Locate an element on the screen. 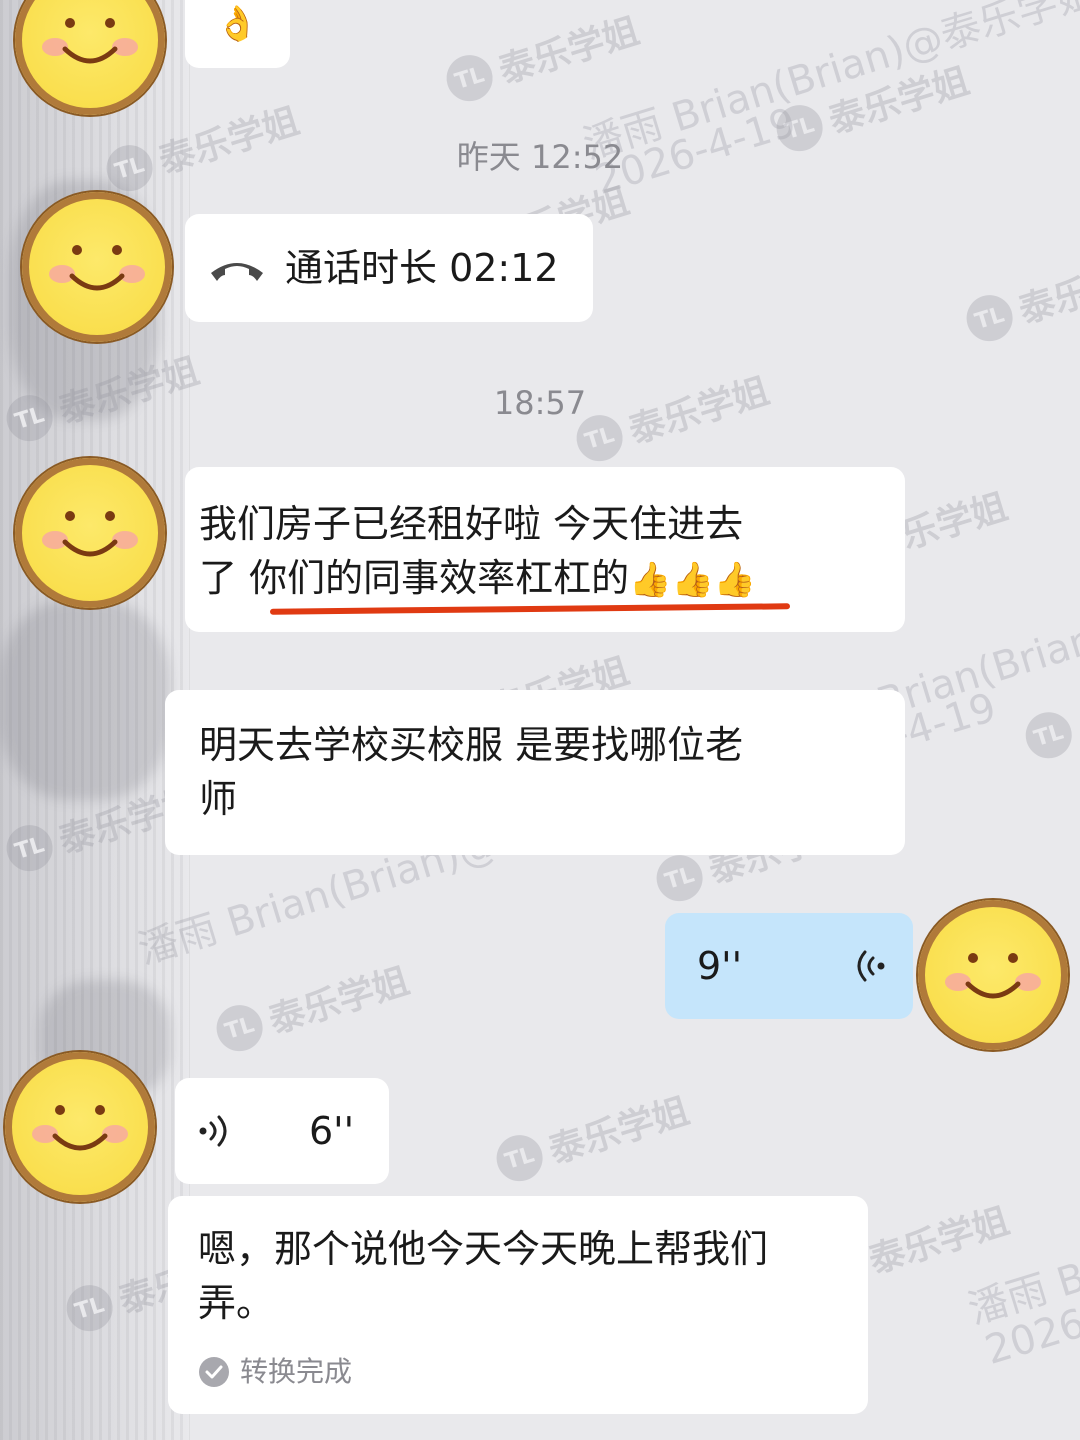 The image size is (1080, 1440). my-avatar is located at coordinates (993, 975).